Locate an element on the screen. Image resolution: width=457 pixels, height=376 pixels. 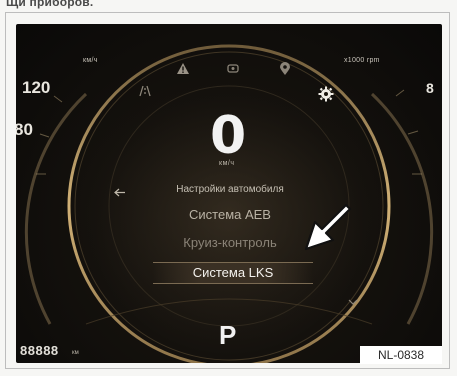
engine-check-icon is located at coordinates (233, 71).